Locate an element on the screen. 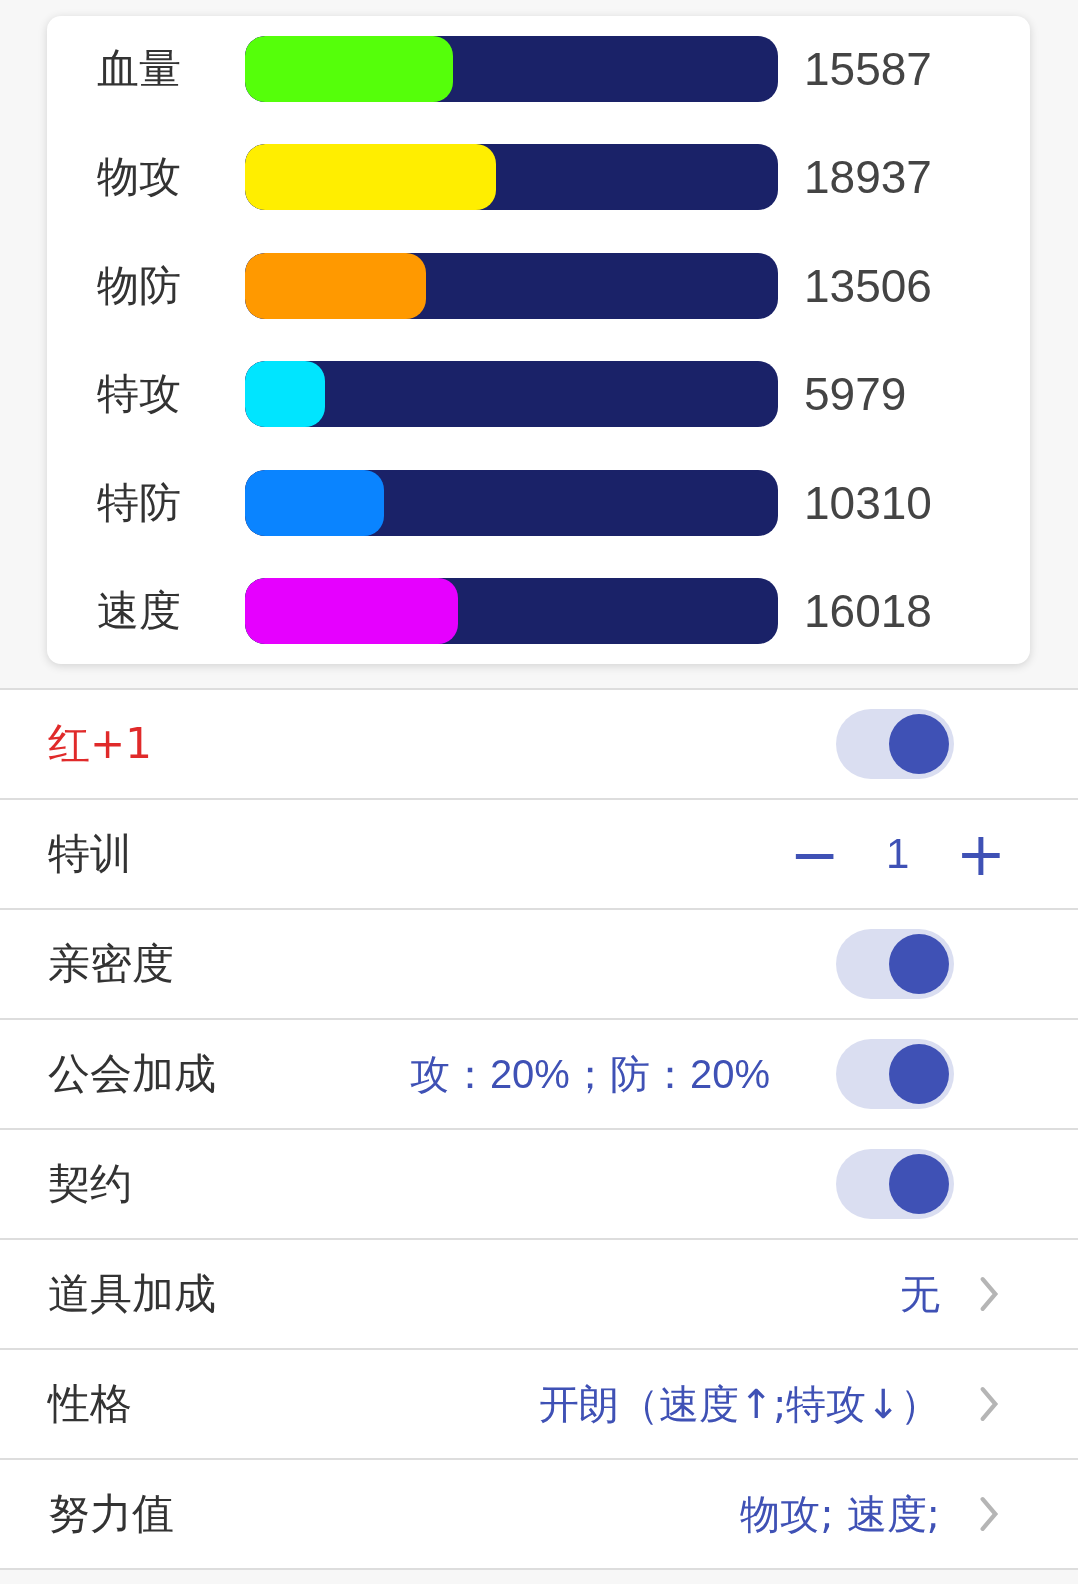 Image resolution: width=1078 pixels, height=1584 pixels. stat-value: 13506 is located at coordinates (868, 285).